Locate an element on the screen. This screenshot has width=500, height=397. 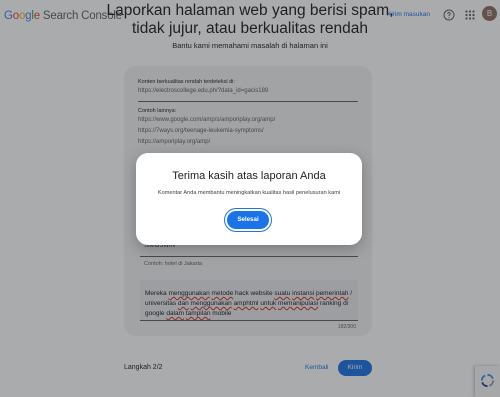
done-button: Selesai is located at coordinates (248, 220).